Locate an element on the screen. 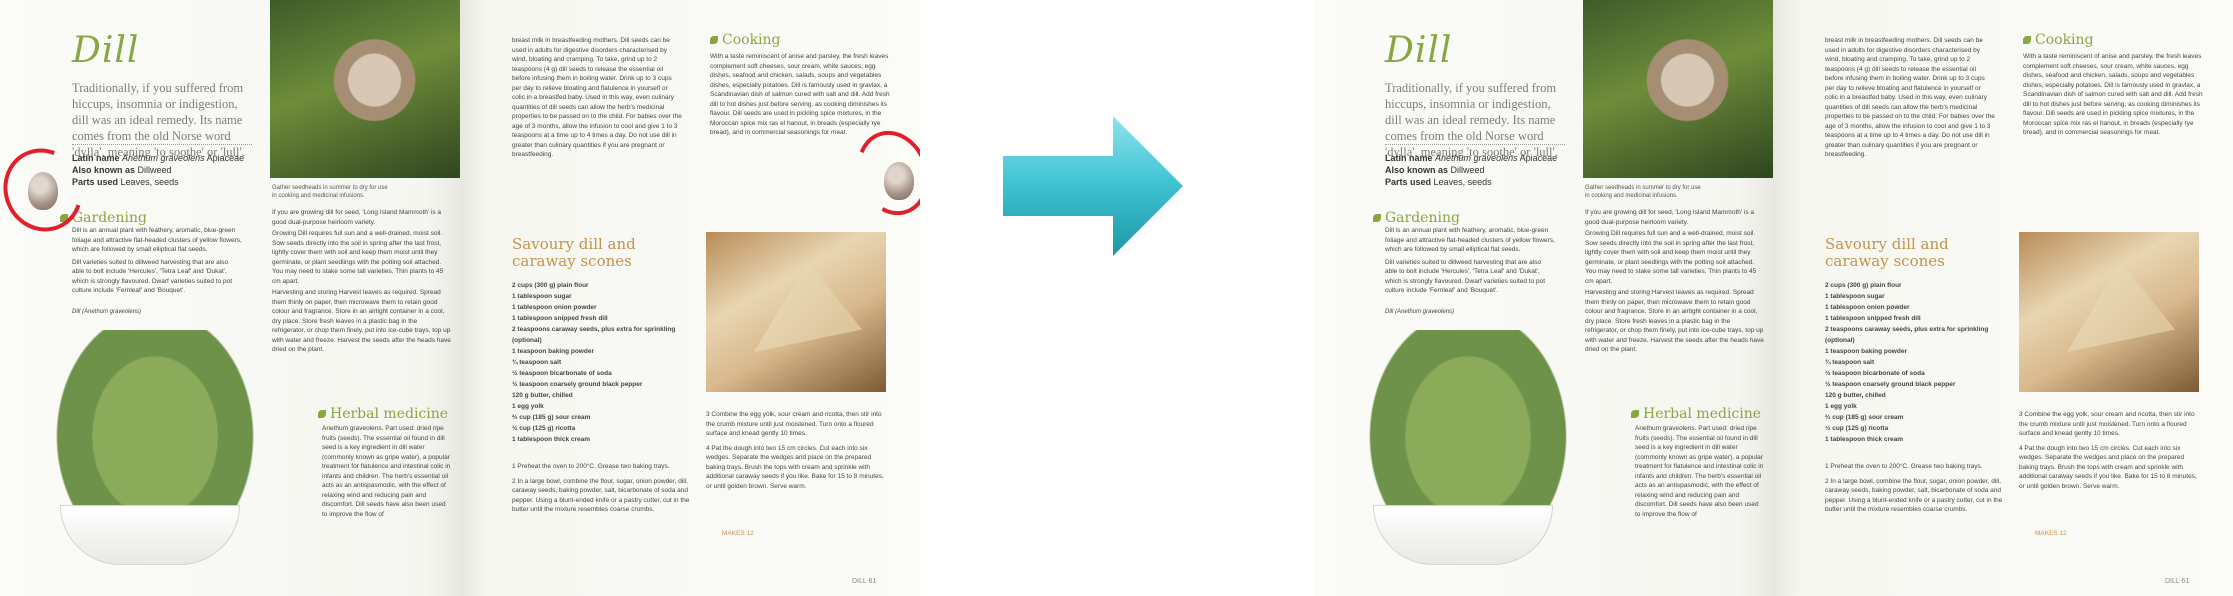 The width and height of the screenshot is (2233, 596). cooking-heading-text: Cooking is located at coordinates (751, 40).